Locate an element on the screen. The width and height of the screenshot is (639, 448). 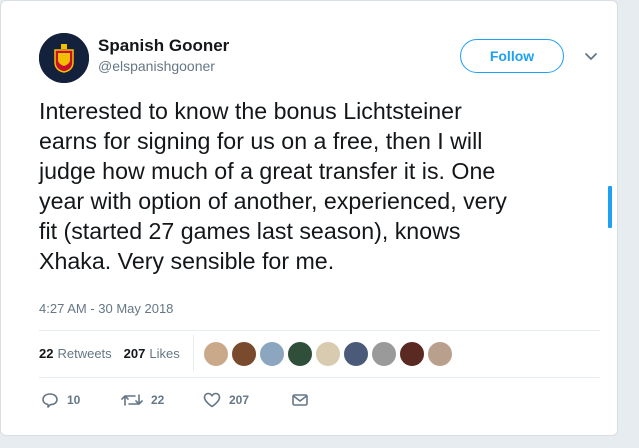
retweet-count: 22 is located at coordinates (158, 400).